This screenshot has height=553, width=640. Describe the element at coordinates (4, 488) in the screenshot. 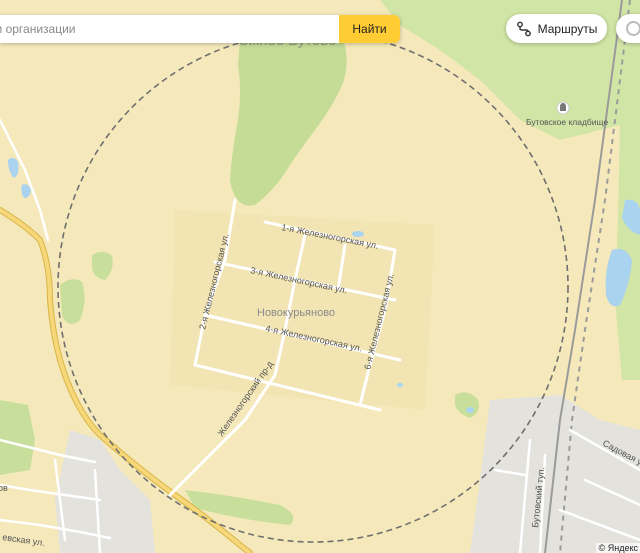

I see `street-label-partial-1: ов` at that location.